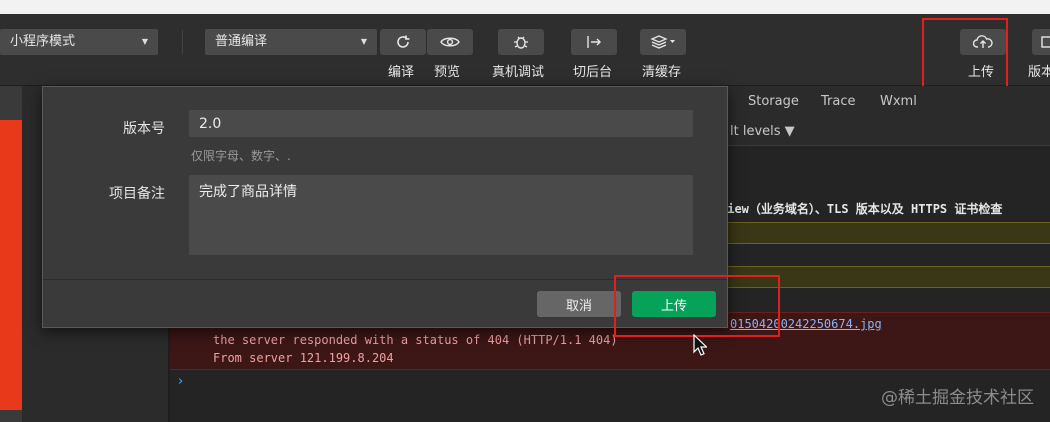 This screenshot has width=1050, height=422. I want to click on version-label: 版本, so click(1039, 72).